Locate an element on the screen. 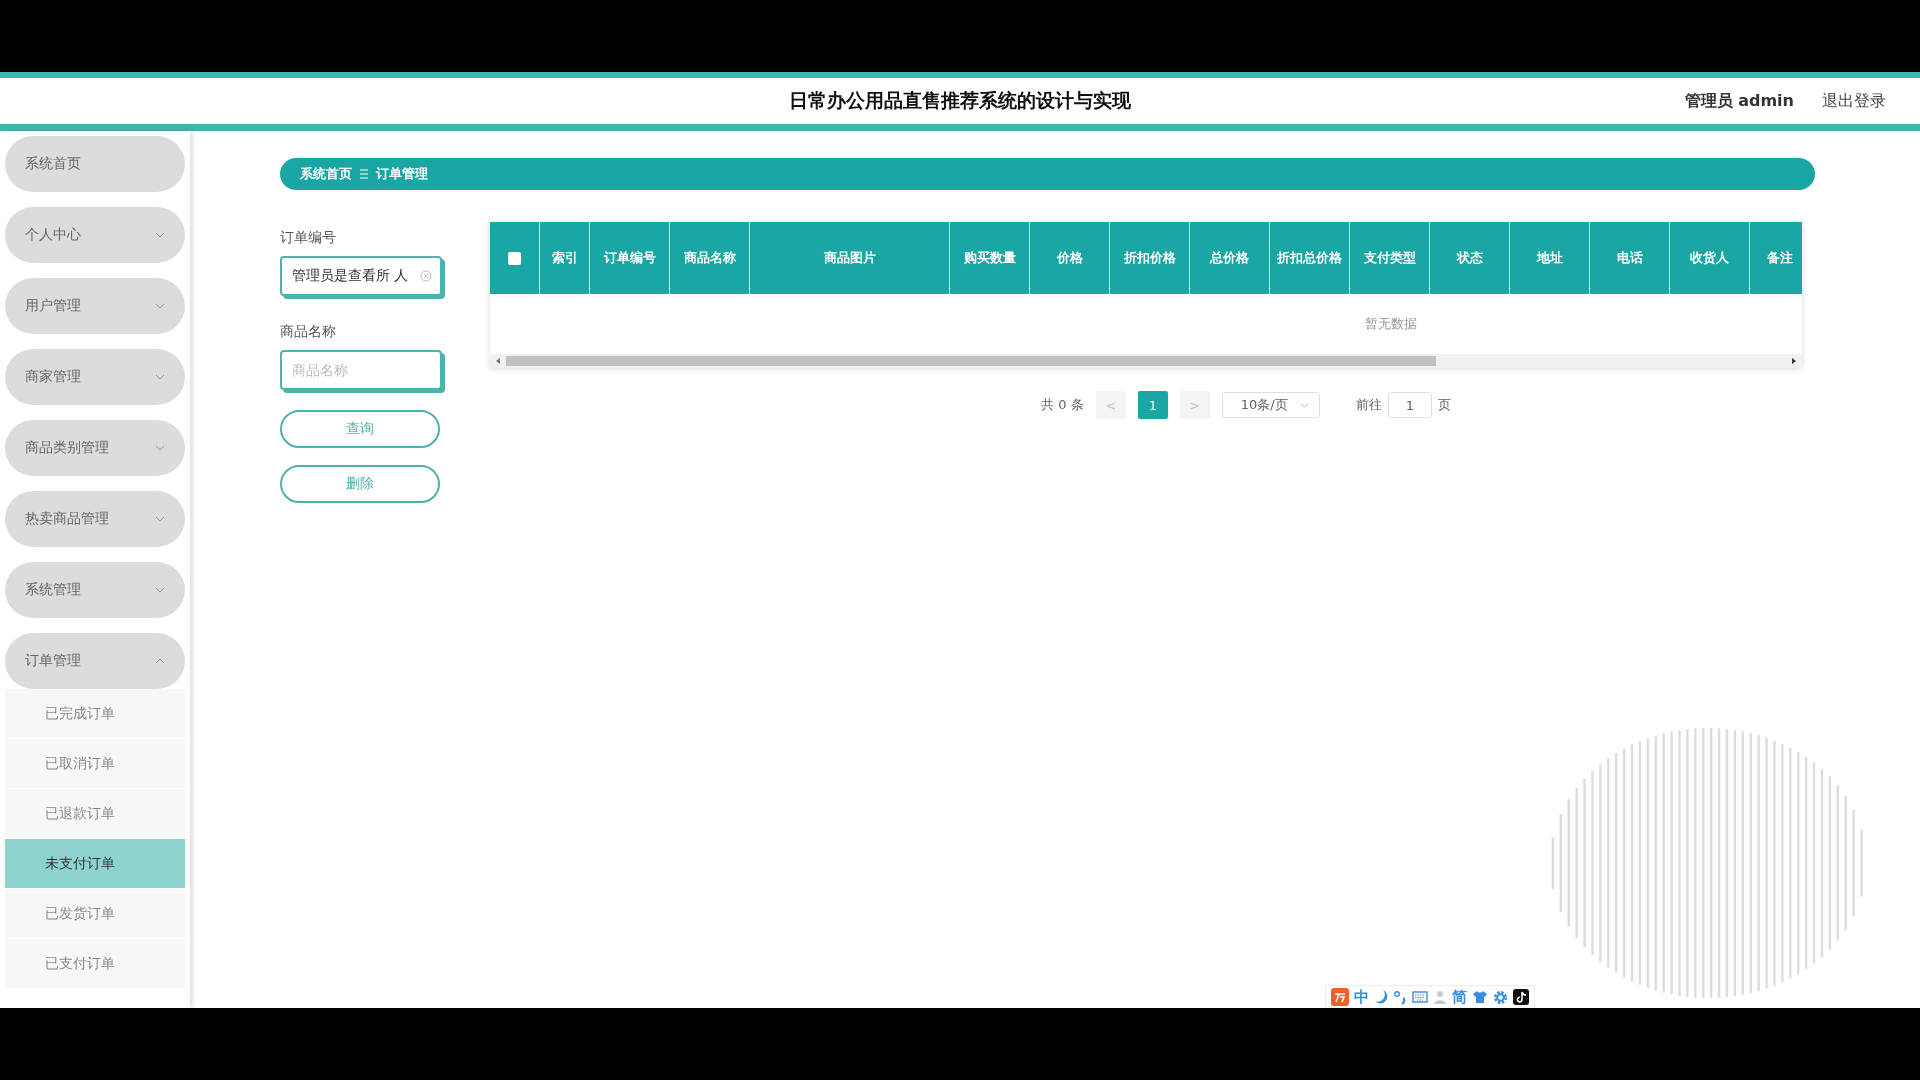 This screenshot has width=1920, height=1080. site-title: 日常办公用品直售推荐系统的设计与实现 is located at coordinates (960, 100).